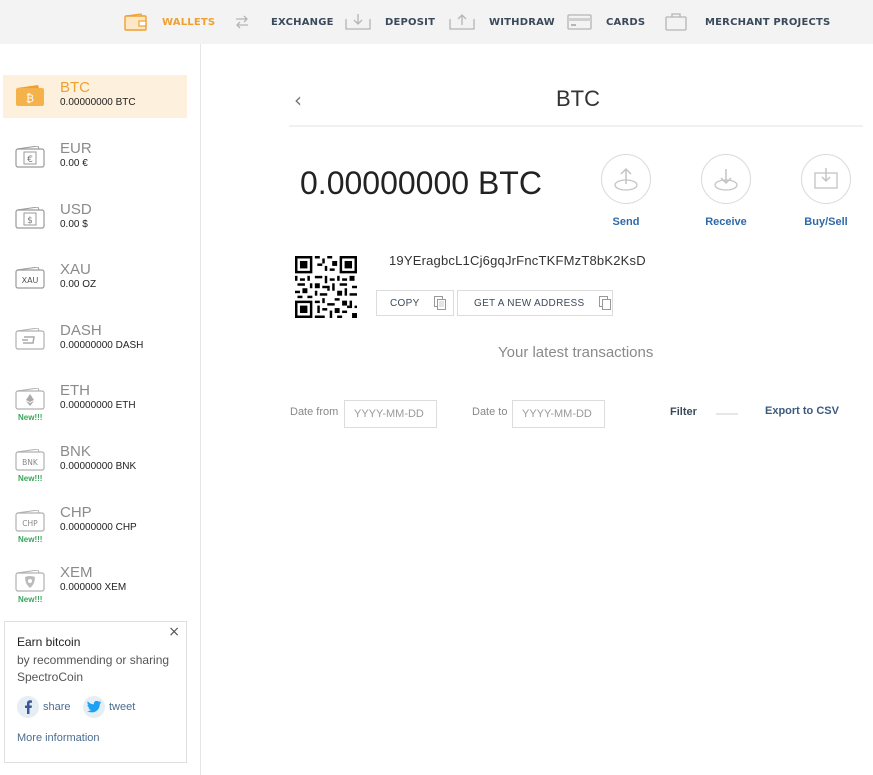 Image resolution: width=873 pixels, height=775 pixels. Describe the element at coordinates (28, 707) in the screenshot. I see `facebook-icon` at that location.